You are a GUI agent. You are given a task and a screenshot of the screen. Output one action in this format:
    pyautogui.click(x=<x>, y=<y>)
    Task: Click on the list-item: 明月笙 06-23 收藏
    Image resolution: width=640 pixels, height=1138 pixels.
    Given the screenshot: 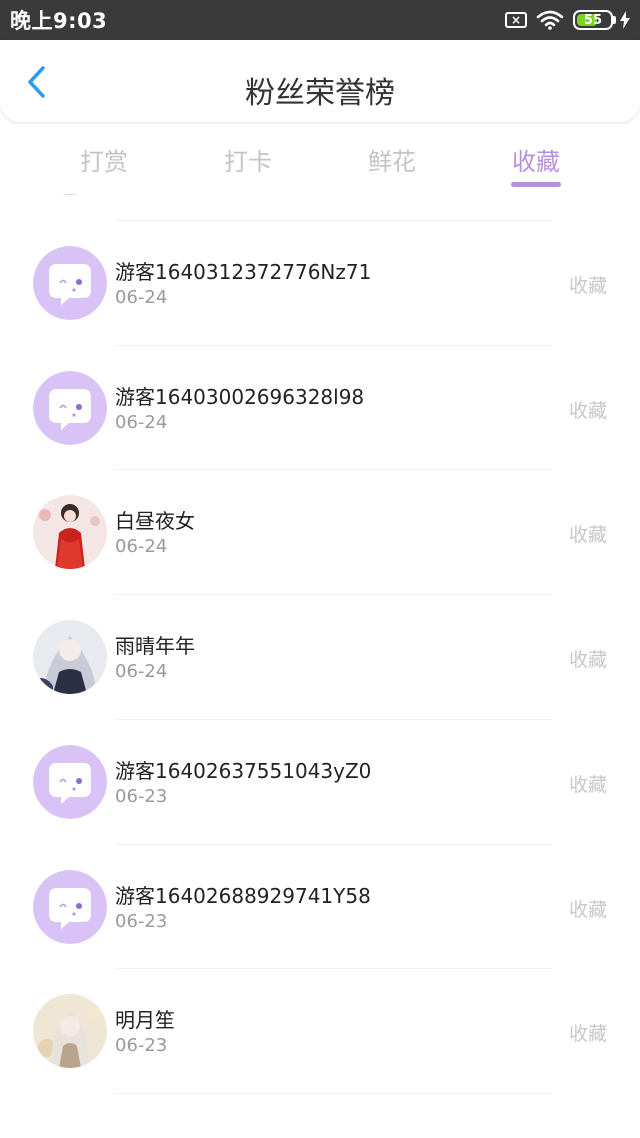 What is the action you would take?
    pyautogui.click(x=320, y=1031)
    